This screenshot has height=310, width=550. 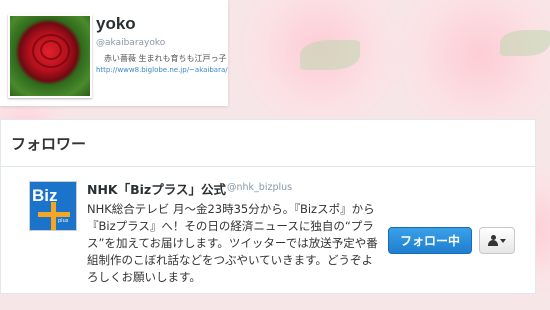 What do you see at coordinates (260, 187) in the screenshot?
I see `user-handle: @nhk_bizplus` at bounding box center [260, 187].